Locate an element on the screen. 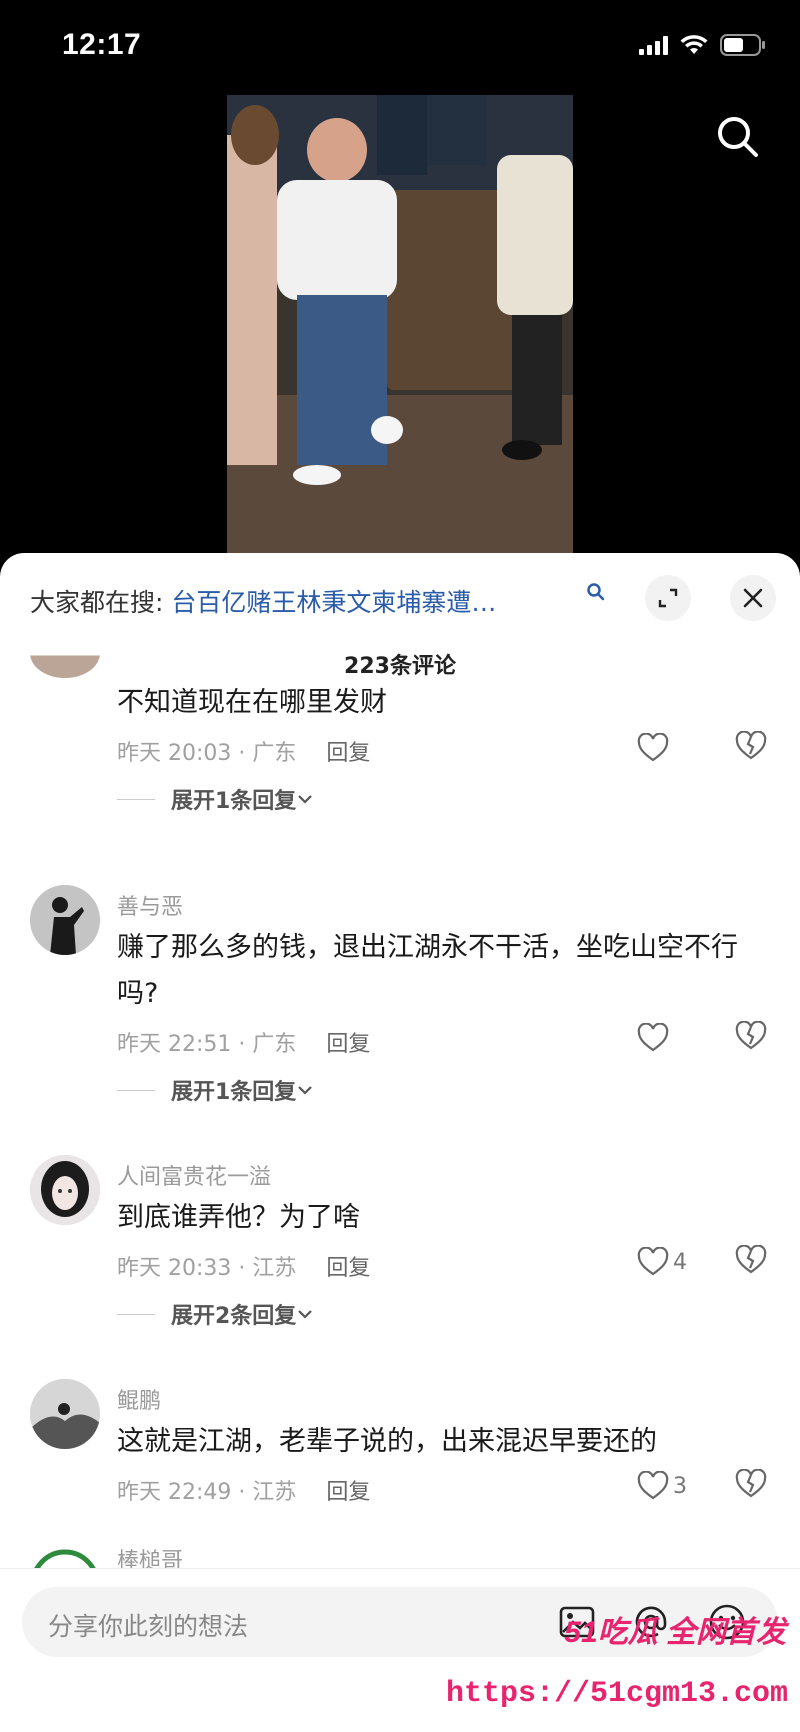 The width and height of the screenshot is (800, 1732). watermark: 51吃瓜 全网首发 https://51cgm13.com is located at coordinates (620, 1664).